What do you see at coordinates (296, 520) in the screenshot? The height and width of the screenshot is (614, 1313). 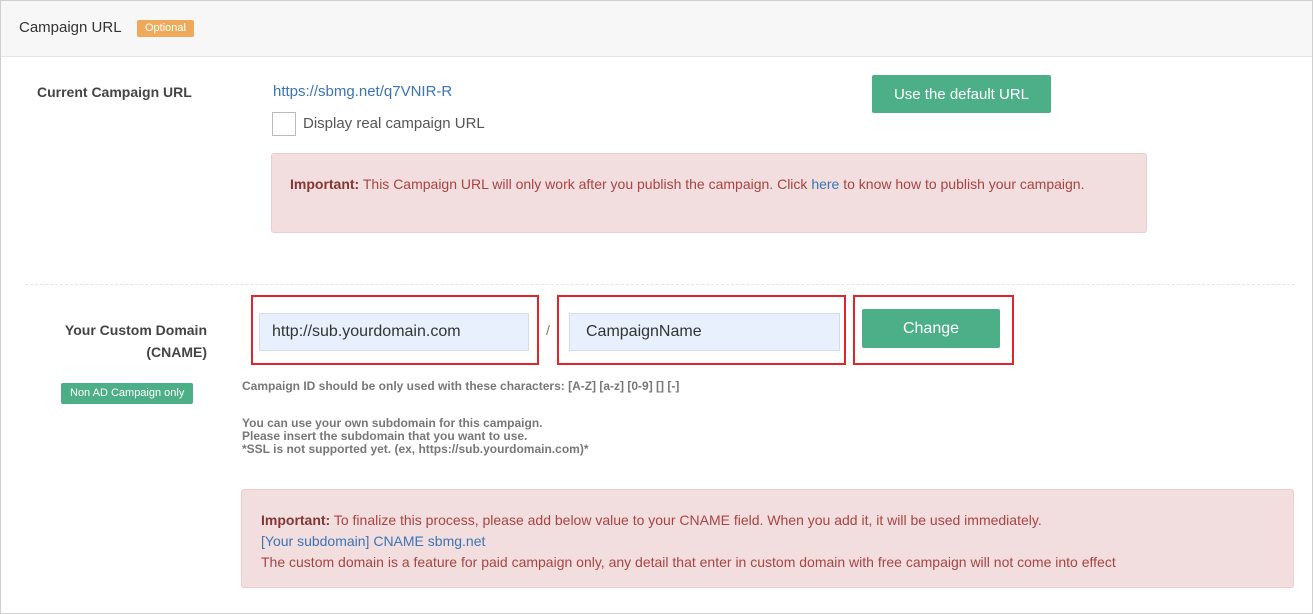 I see `cname-alert-strong: Important:` at bounding box center [296, 520].